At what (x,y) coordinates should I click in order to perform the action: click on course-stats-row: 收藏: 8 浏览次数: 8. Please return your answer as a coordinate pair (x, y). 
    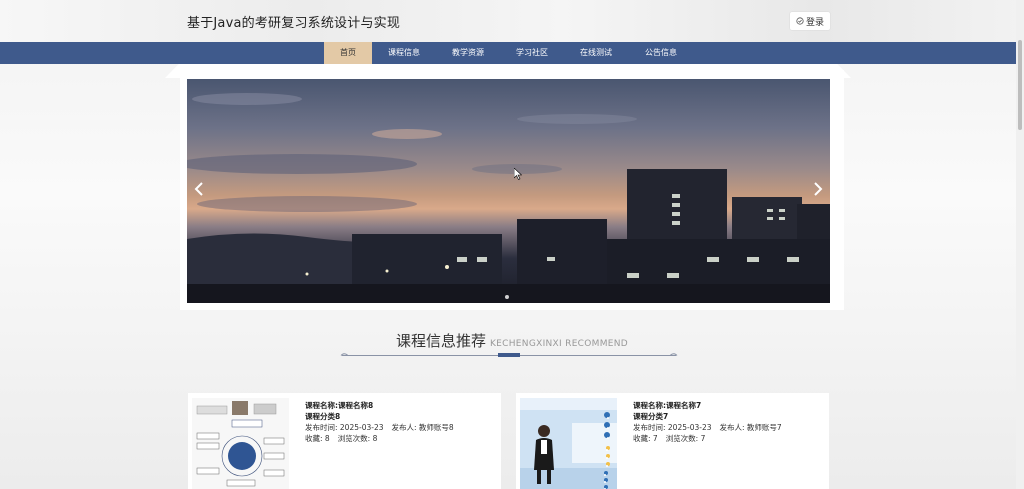
    Looking at the image, I should click on (400, 438).